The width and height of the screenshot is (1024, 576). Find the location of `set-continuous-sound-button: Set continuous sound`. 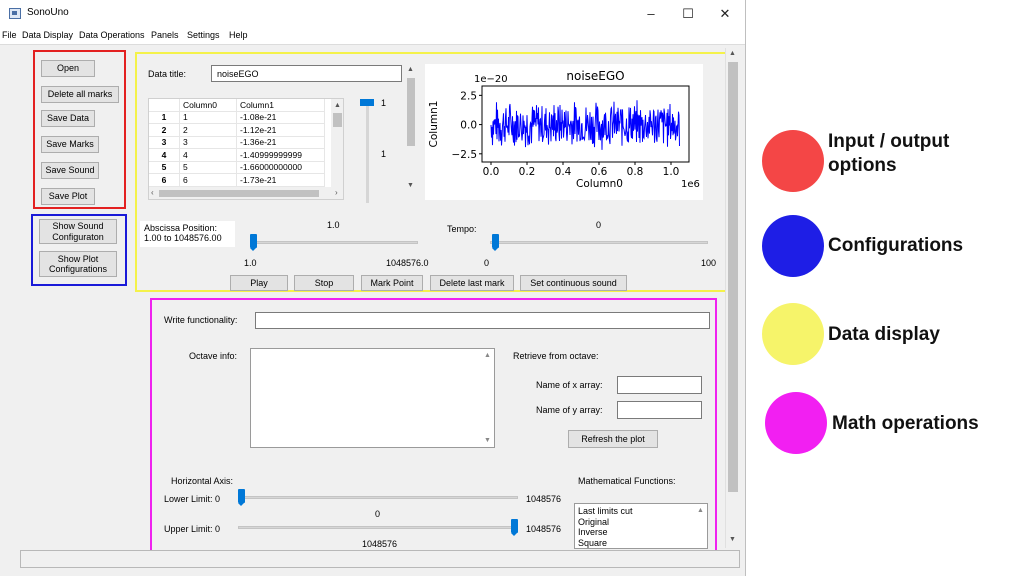

set-continuous-sound-button: Set continuous sound is located at coordinates (573, 283).